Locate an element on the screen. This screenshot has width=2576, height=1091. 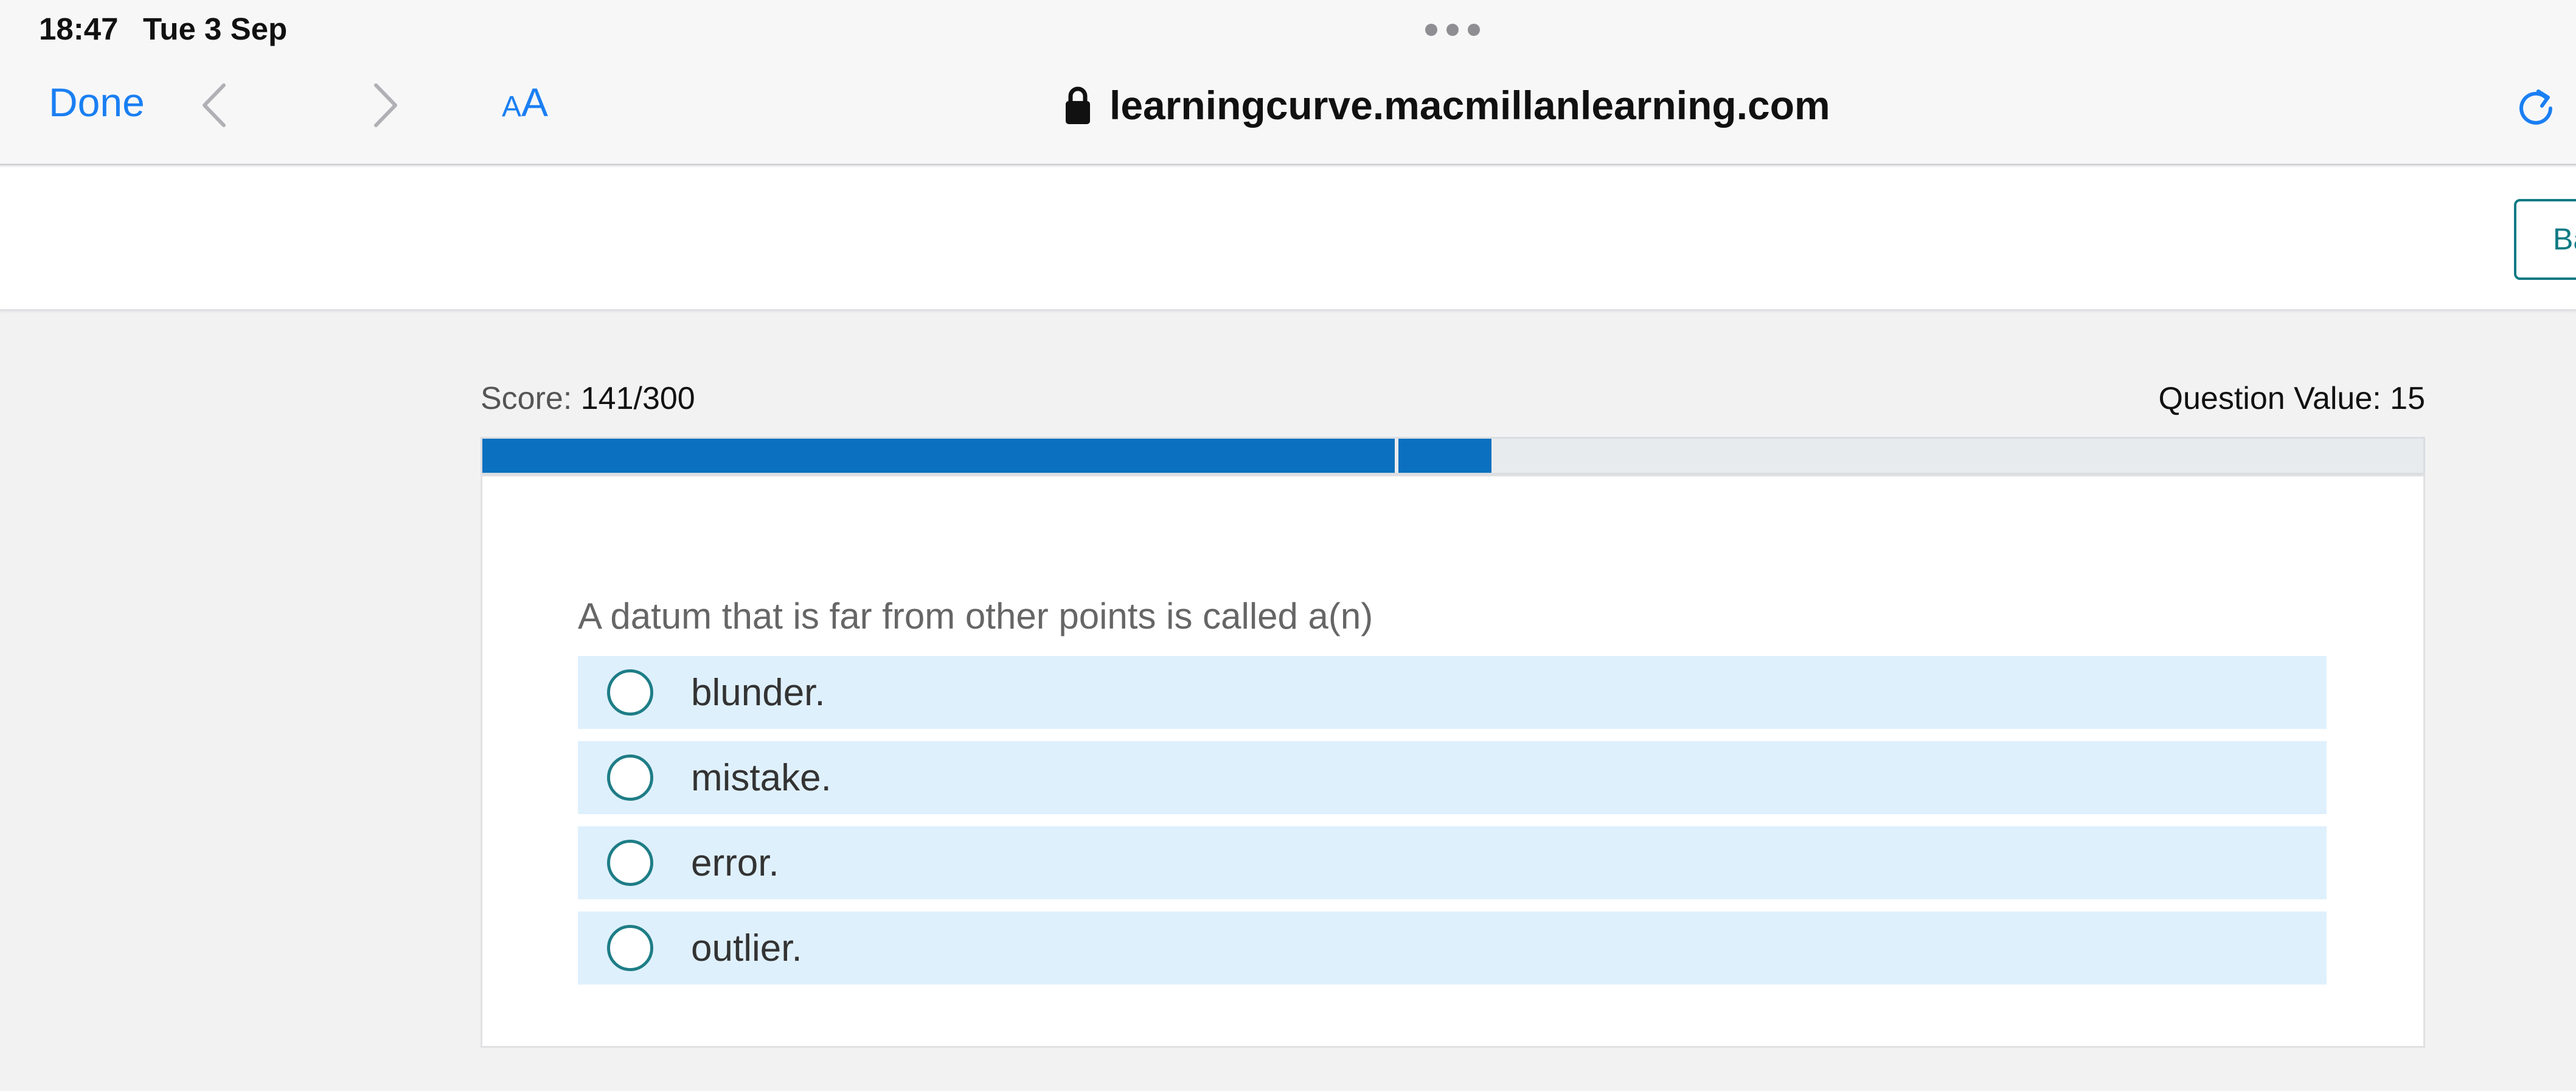
progress-fill is located at coordinates (987, 456).